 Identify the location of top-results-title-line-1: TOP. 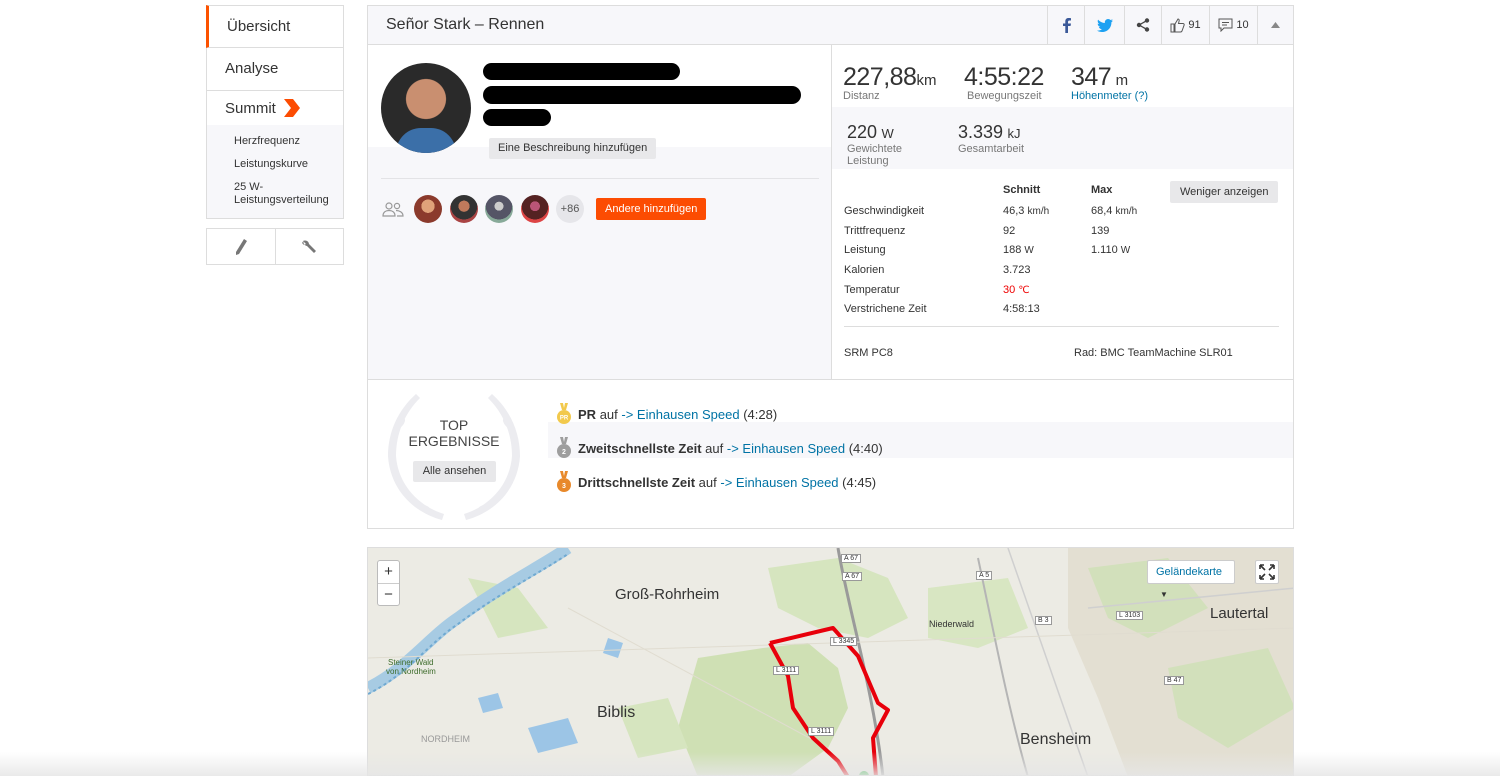
(454, 425).